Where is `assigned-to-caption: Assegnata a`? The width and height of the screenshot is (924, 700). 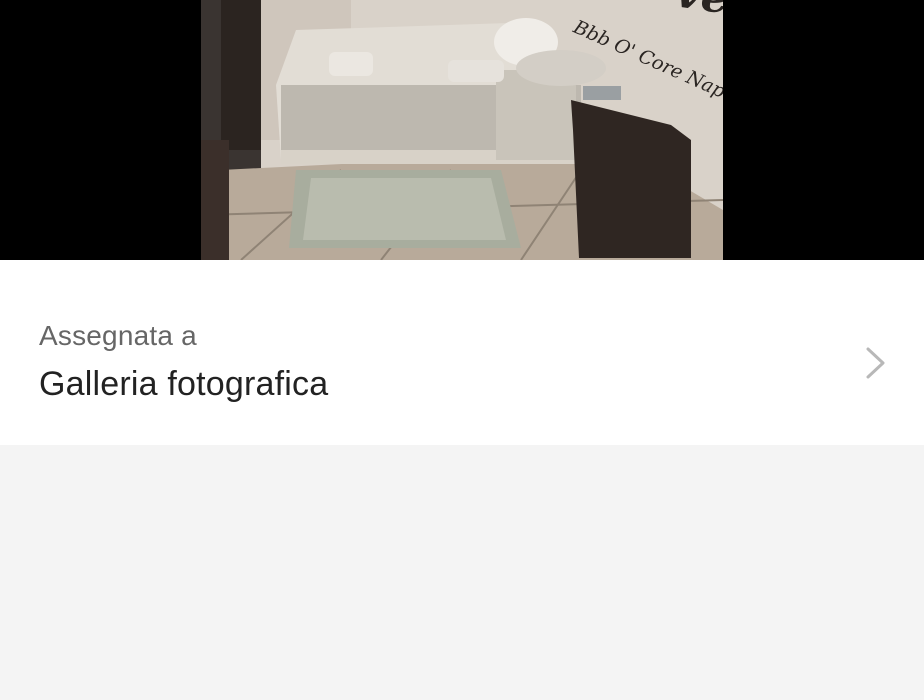 assigned-to-caption: Assegnata a is located at coordinates (118, 335).